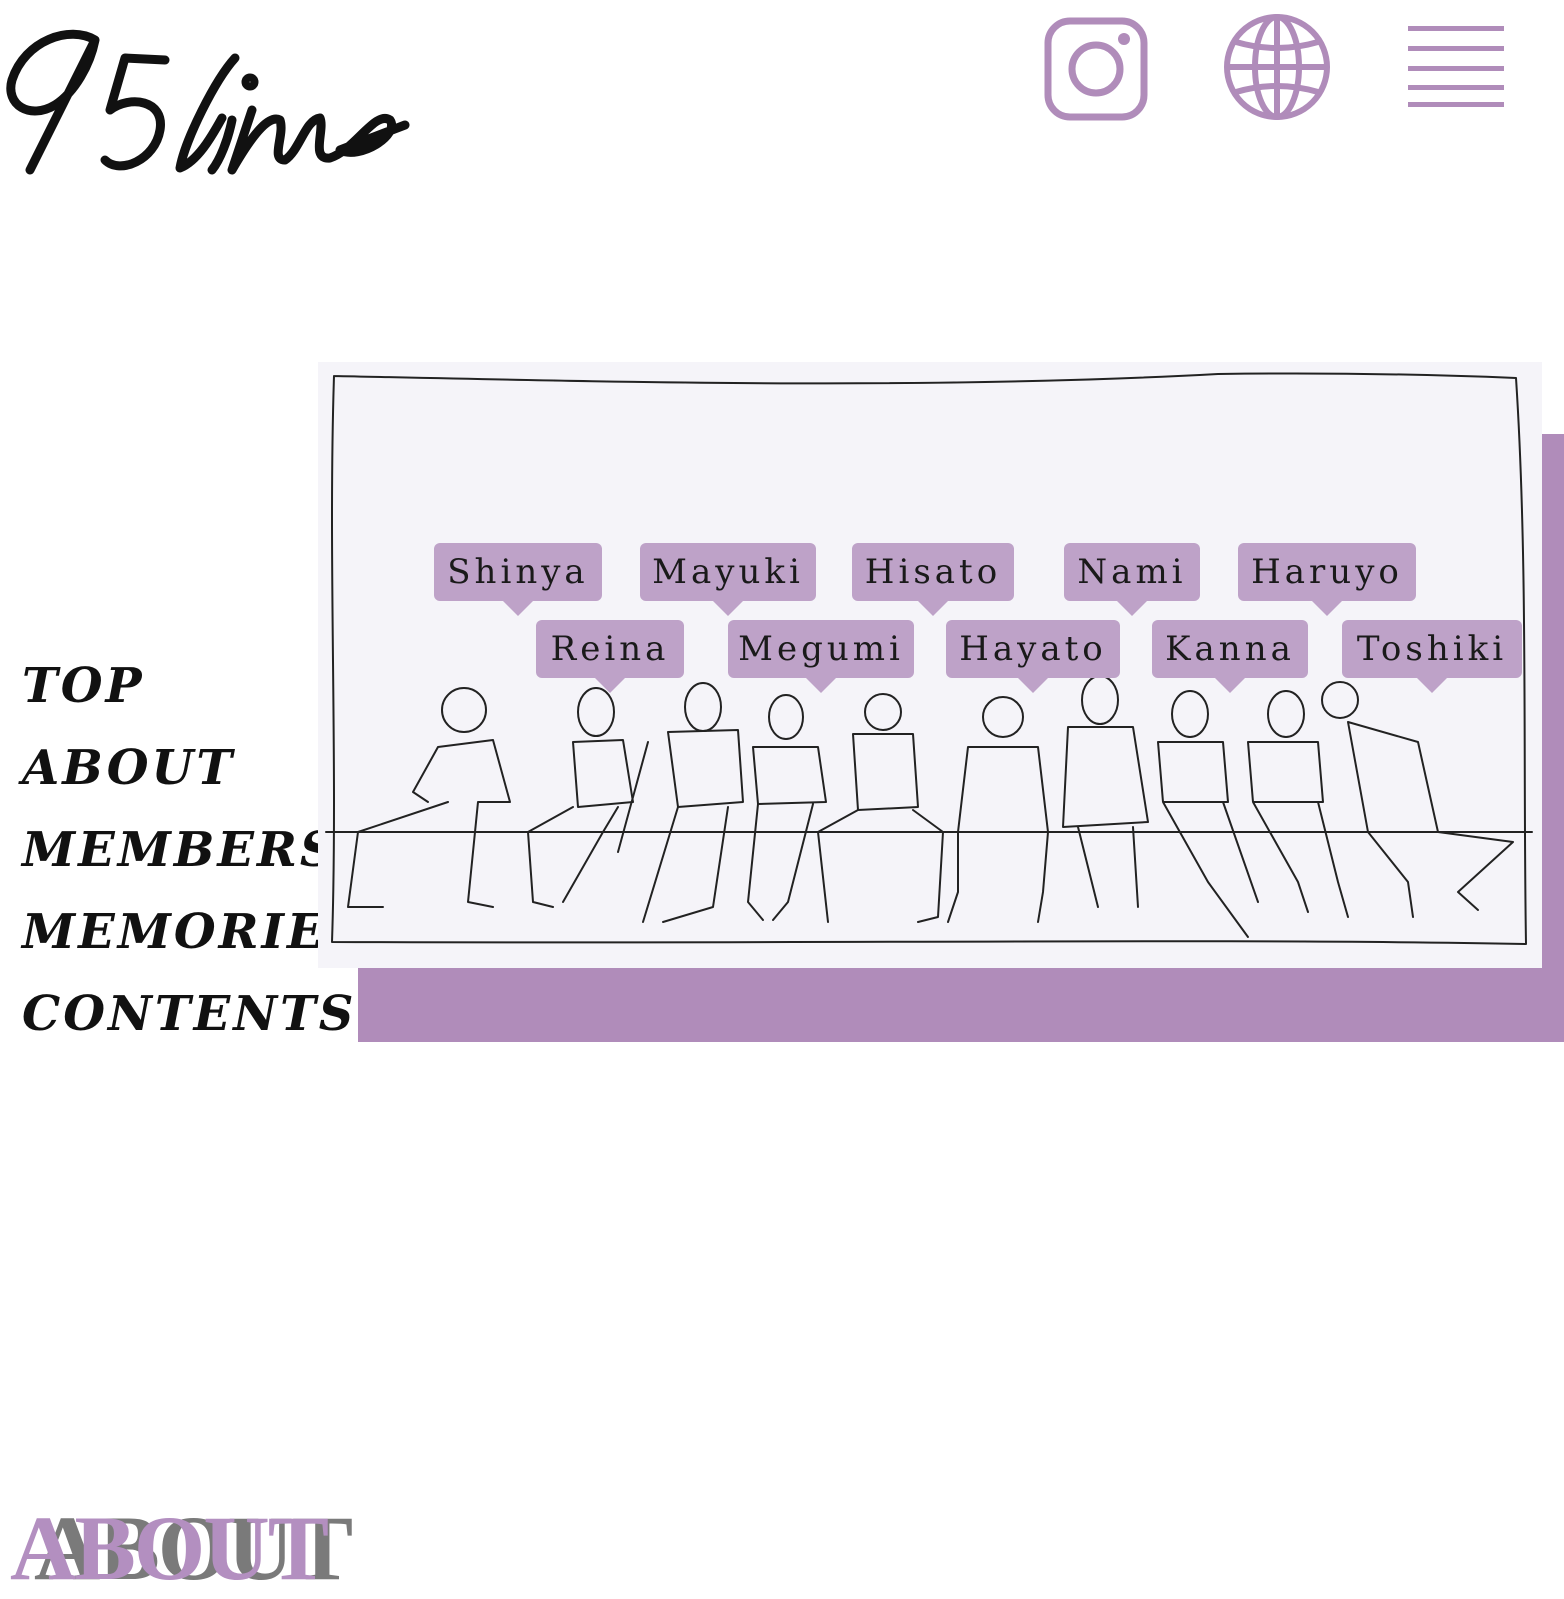 The image size is (1564, 1599). What do you see at coordinates (1432, 656) in the screenshot?
I see `member-tag-toshiki: Toshiki` at bounding box center [1432, 656].